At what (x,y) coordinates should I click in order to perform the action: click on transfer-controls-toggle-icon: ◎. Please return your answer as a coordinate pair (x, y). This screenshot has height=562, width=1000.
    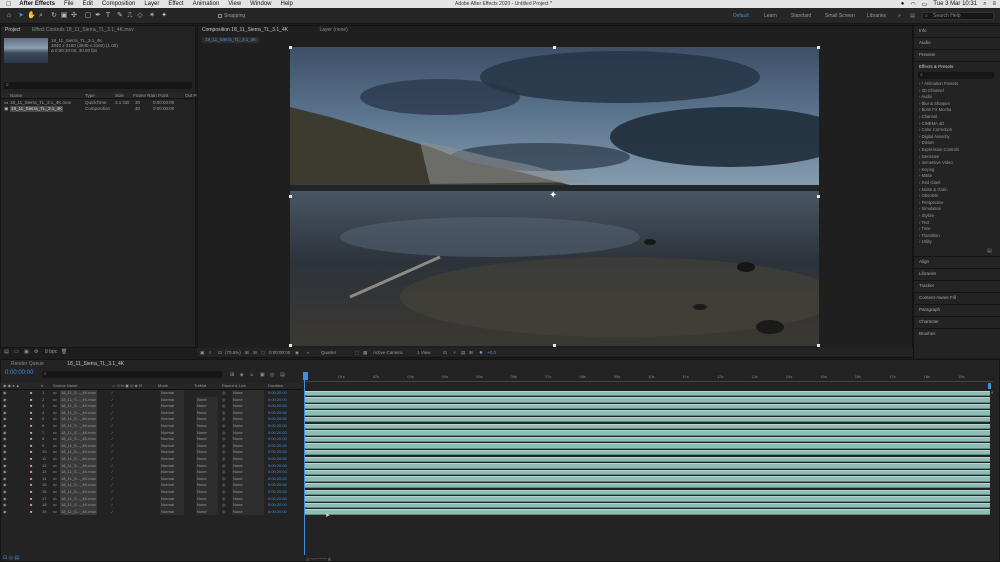
    Looking at the image, I should click on (11, 558).